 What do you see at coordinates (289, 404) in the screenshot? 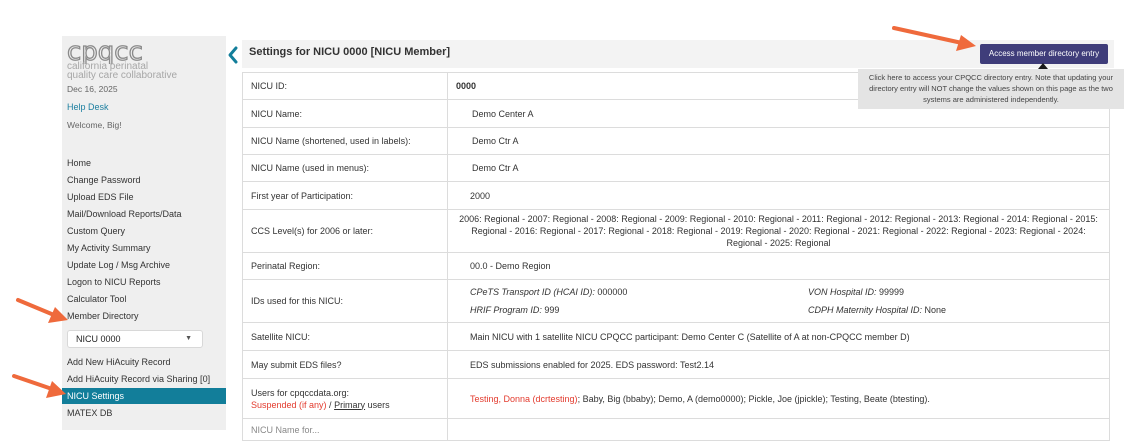
I see `suspended-legend: Suspended (if any)` at bounding box center [289, 404].